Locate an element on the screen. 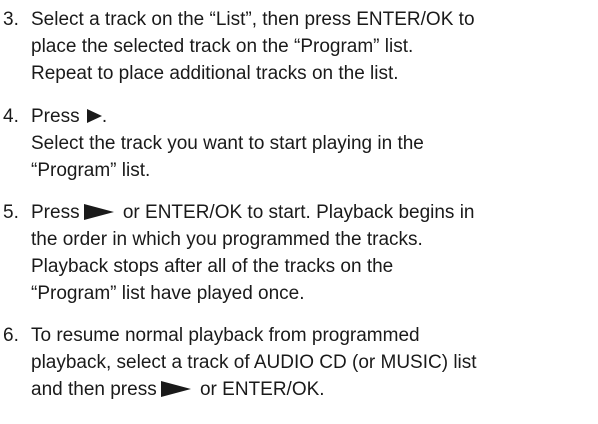 This screenshot has height=424, width=598. step-number: 6. is located at coordinates (11, 335).